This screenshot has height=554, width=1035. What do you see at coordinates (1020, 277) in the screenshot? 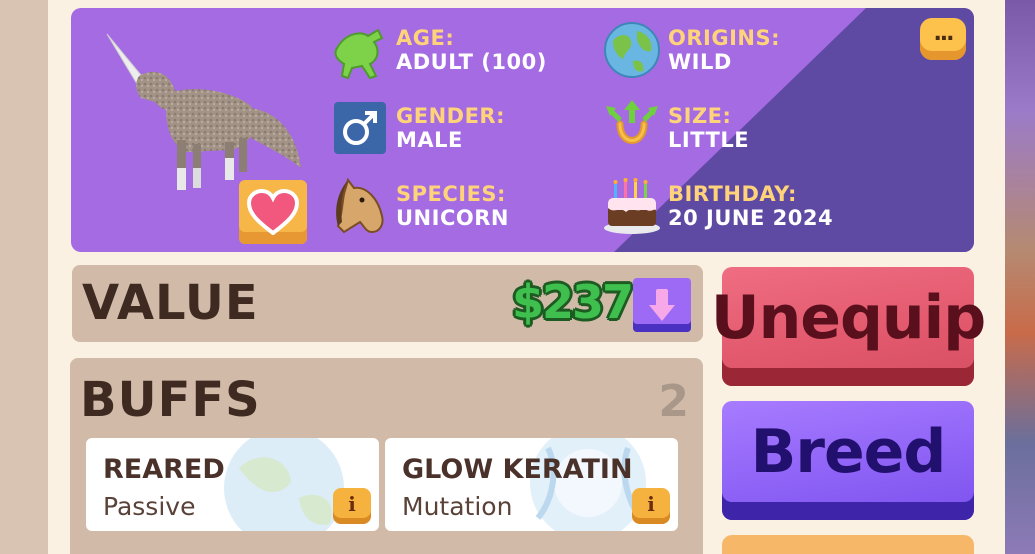
I see `right-backdrop` at bounding box center [1020, 277].